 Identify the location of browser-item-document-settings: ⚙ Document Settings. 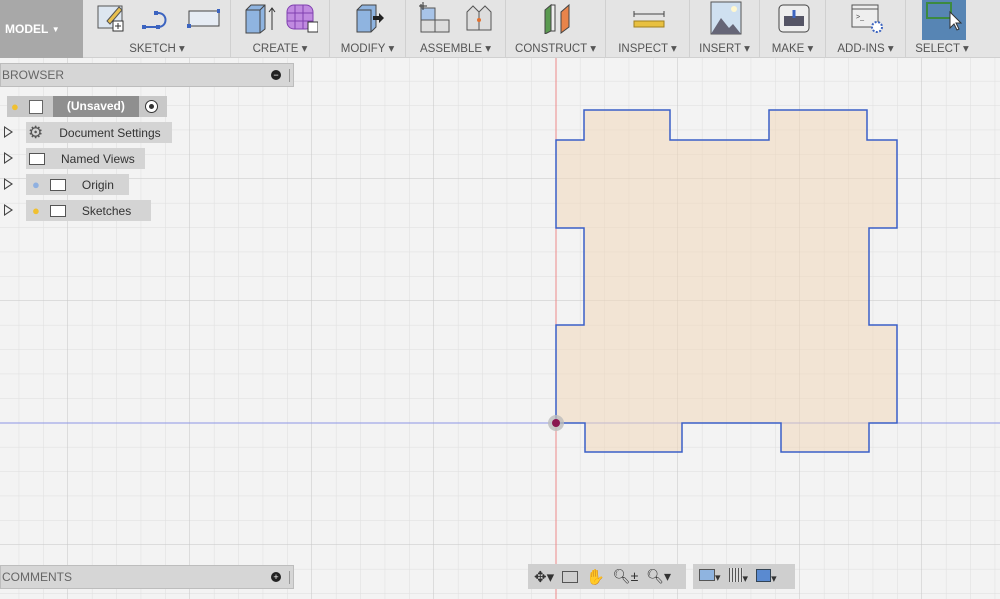
(99, 132).